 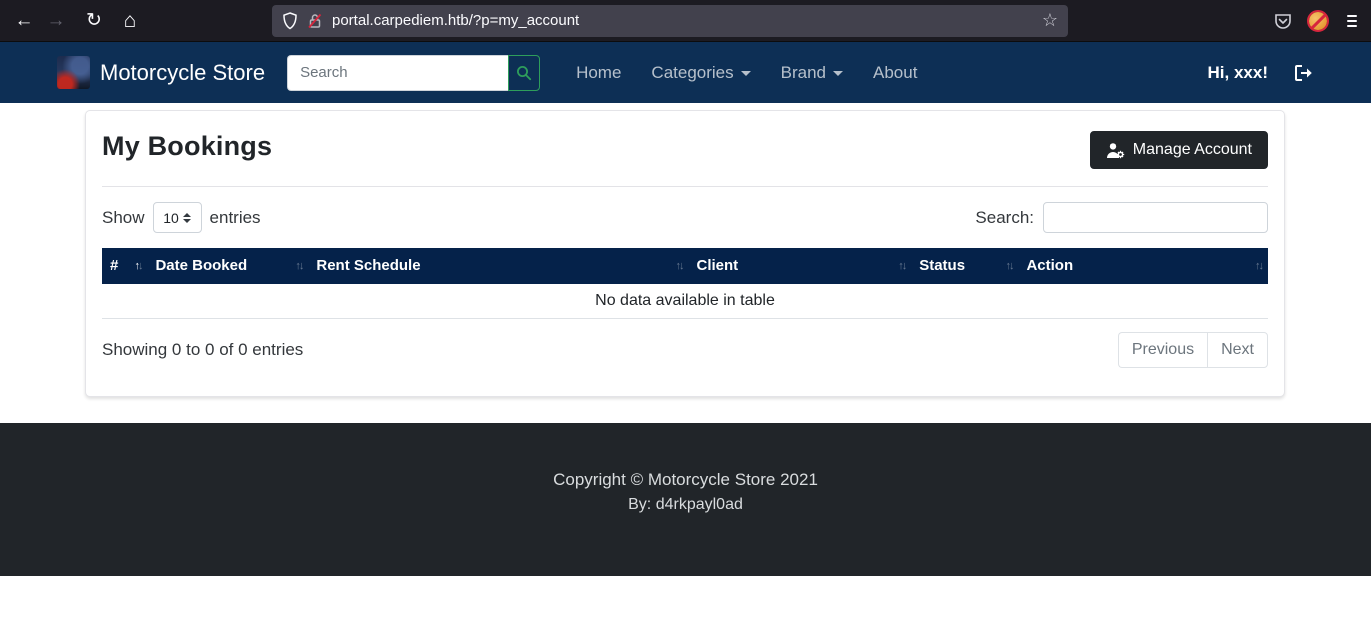 I want to click on copyright-text: Copyright © Motorcycle Store 2021, so click(x=685, y=479).